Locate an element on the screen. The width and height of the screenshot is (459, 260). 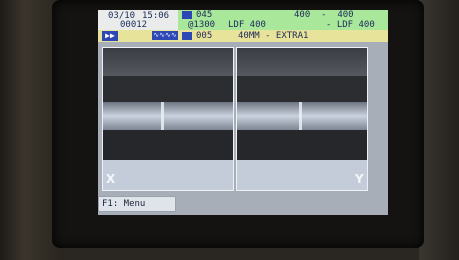
menu-button-label: F1: Menu is located at coordinates (124, 204).